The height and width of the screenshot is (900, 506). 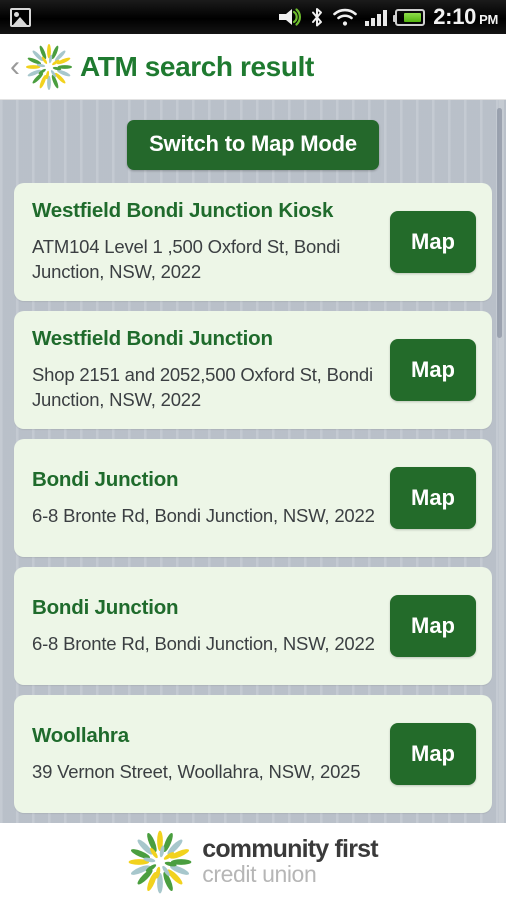 I want to click on clock-ampm: PM, so click(x=488, y=19).